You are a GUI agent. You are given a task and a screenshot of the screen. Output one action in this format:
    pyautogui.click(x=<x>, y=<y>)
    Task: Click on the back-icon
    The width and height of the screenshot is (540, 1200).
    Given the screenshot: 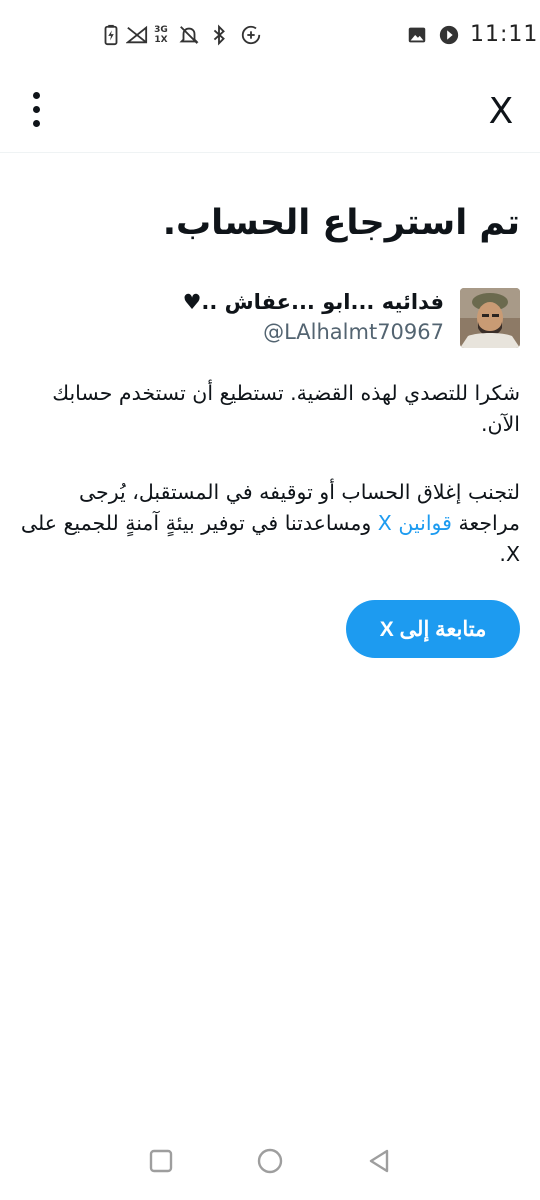 What is the action you would take?
    pyautogui.click(x=379, y=1161)
    